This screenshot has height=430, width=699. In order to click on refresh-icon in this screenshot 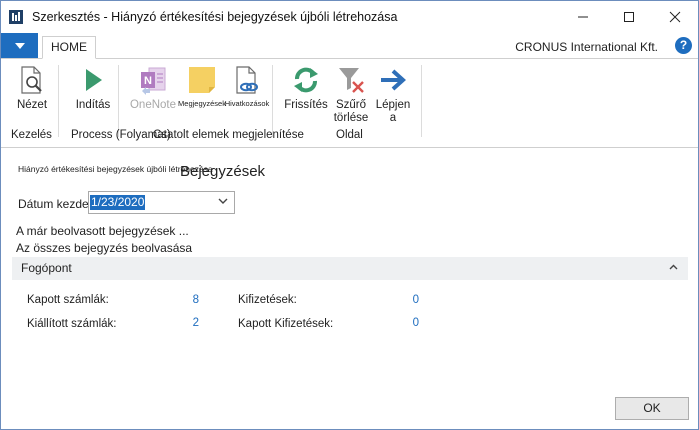, I will do `click(306, 80)`.